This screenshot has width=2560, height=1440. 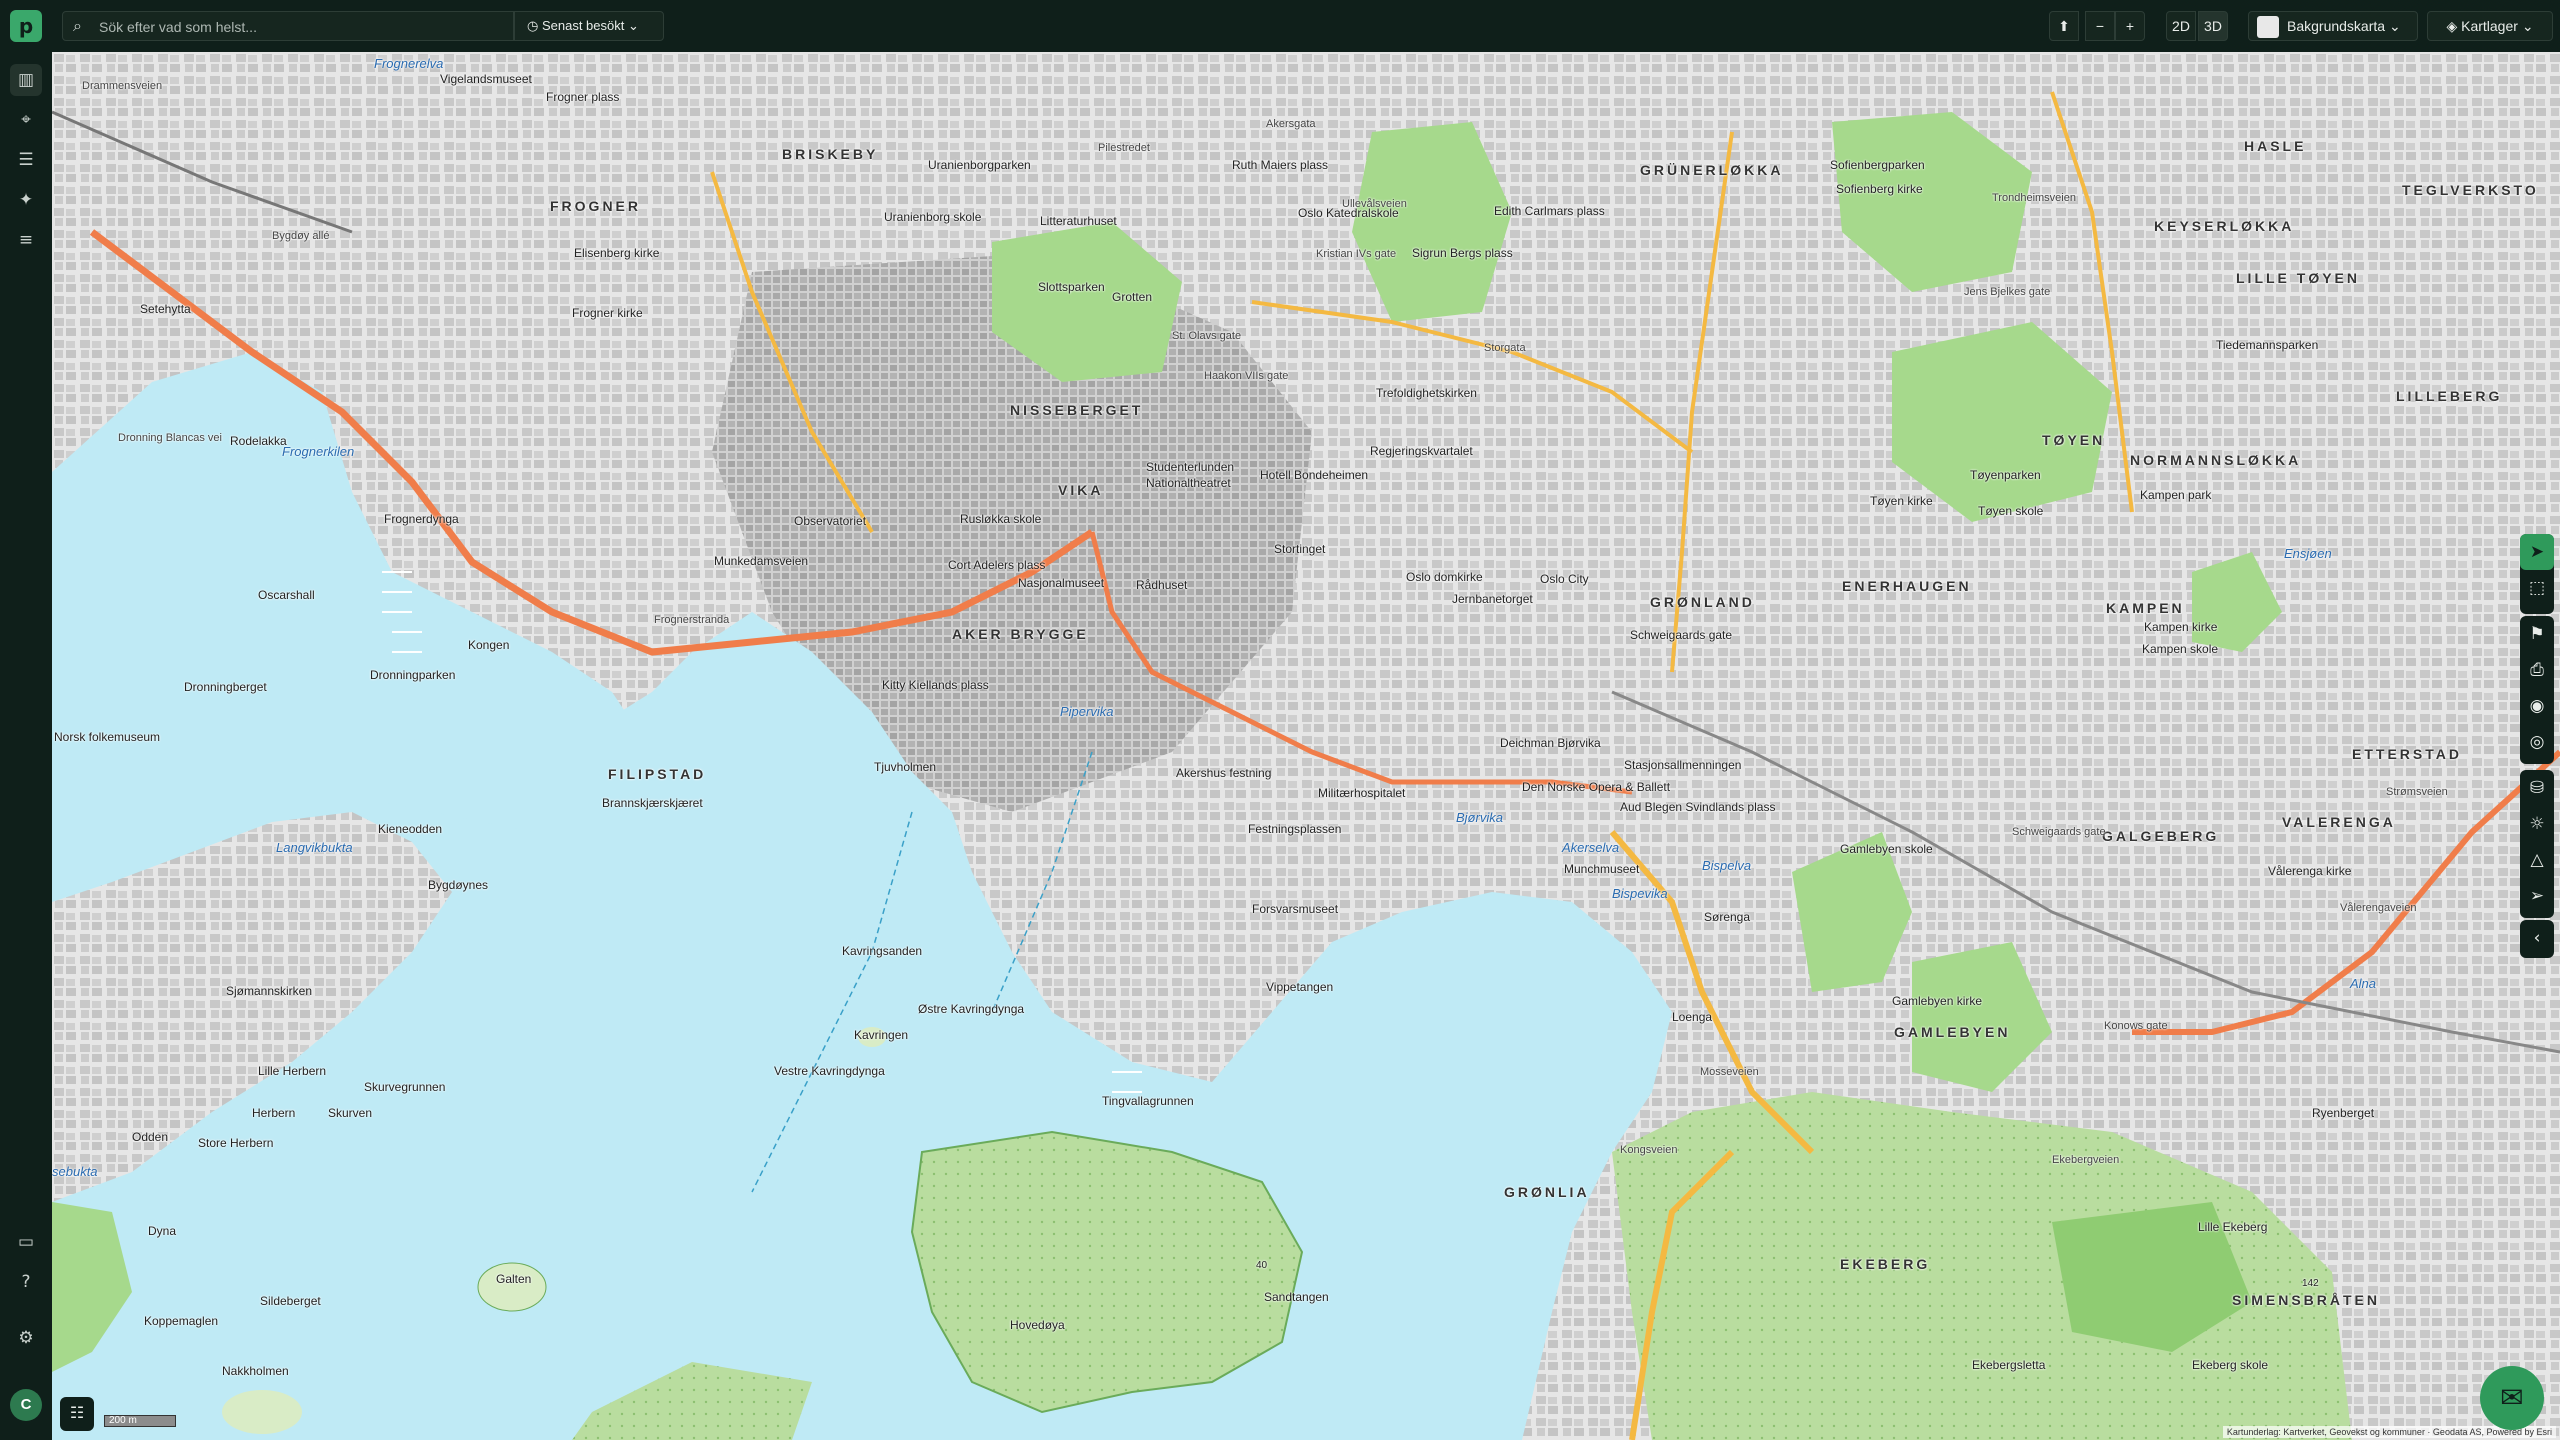 I want to click on compass-button: ⬆, so click(x=2064, y=26).